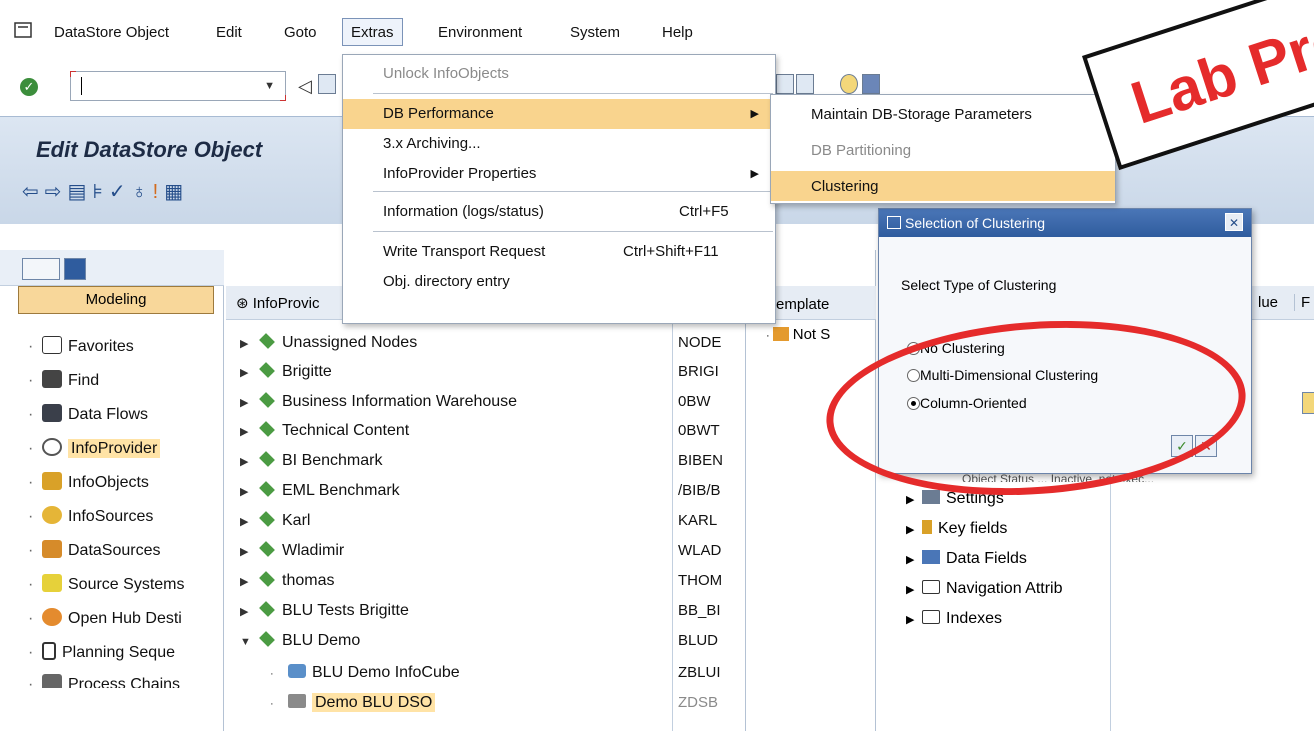  What do you see at coordinates (52, 447) in the screenshot?
I see `infoprovider-icon` at bounding box center [52, 447].